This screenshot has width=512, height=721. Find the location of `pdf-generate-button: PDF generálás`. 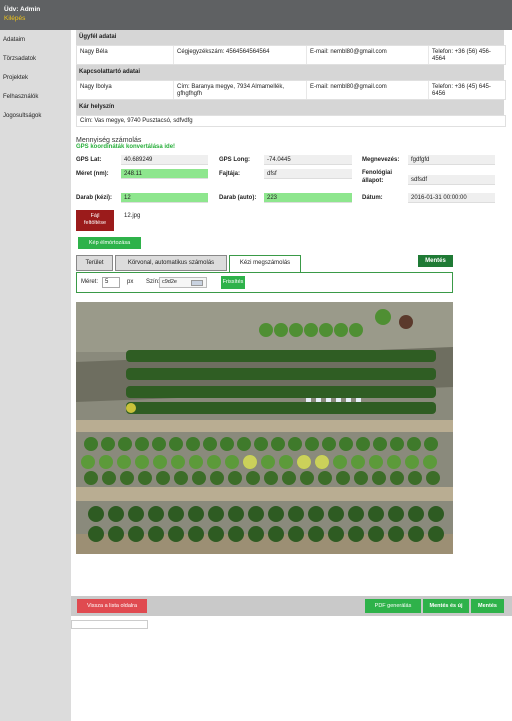

pdf-generate-button: PDF generálás is located at coordinates (393, 606).